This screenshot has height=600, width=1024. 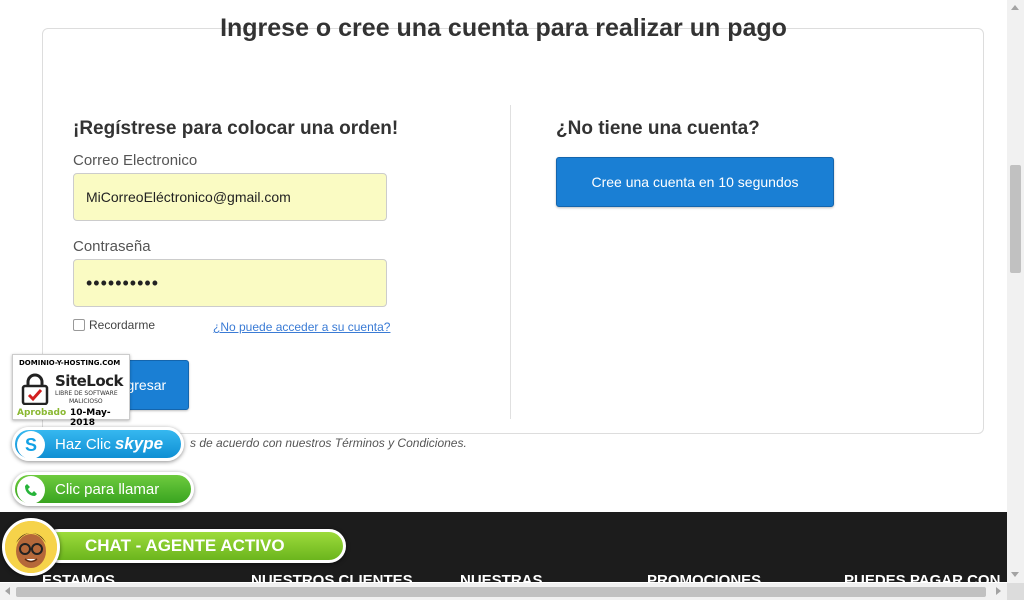 I want to click on horizontal-scrollbar, so click(x=503, y=591).